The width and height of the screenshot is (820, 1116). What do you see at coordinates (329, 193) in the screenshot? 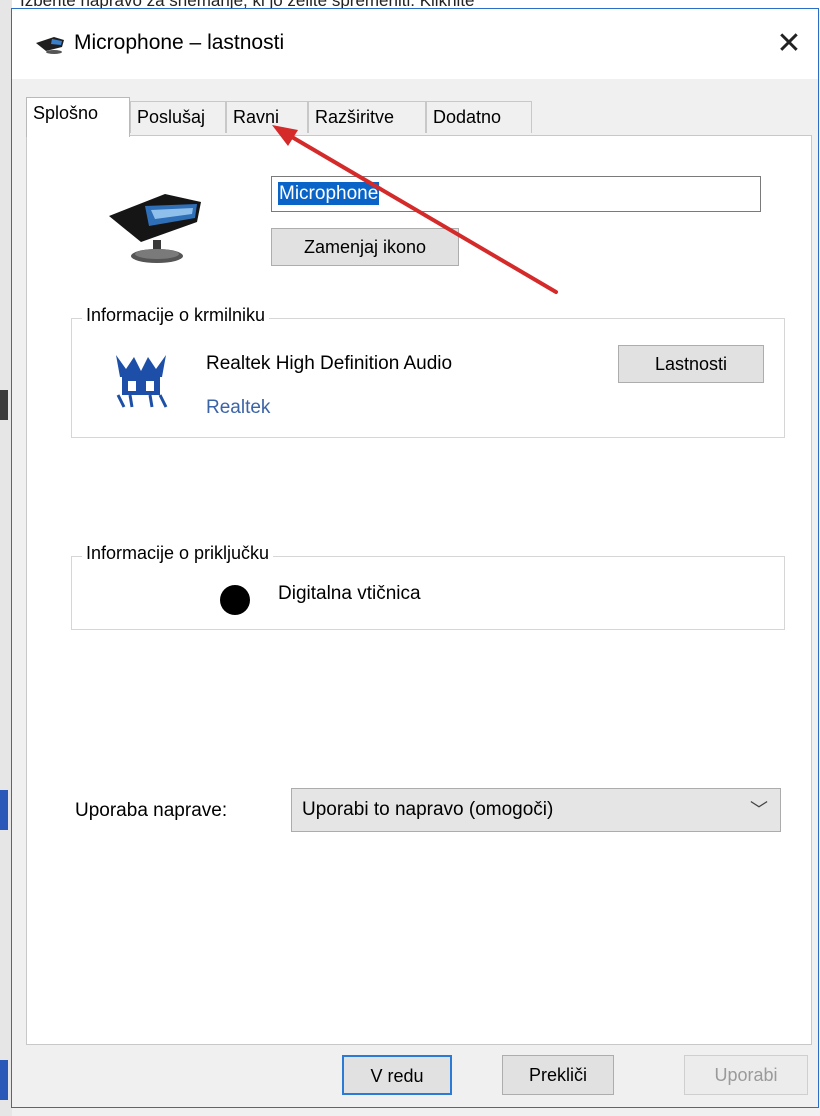
I see `device-name-value: Microphone` at bounding box center [329, 193].